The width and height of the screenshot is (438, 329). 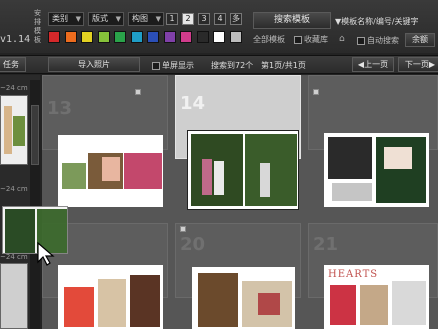 What do you see at coordinates (60, 18) in the screenshot?
I see `category-select-label: 类别` at bounding box center [60, 18].